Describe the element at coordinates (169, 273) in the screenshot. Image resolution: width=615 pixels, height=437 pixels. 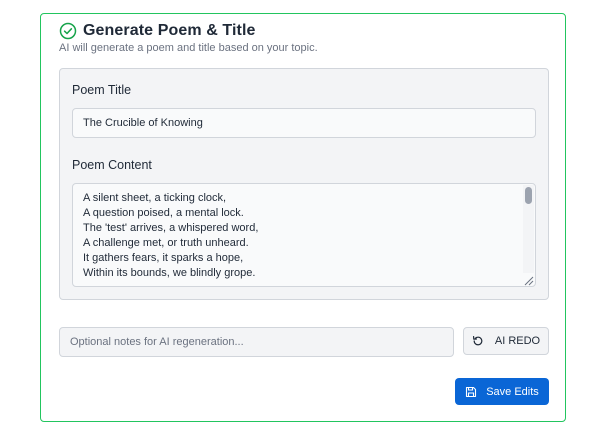
I see `poem-line: Within its bounds, we blindly grope.` at that location.